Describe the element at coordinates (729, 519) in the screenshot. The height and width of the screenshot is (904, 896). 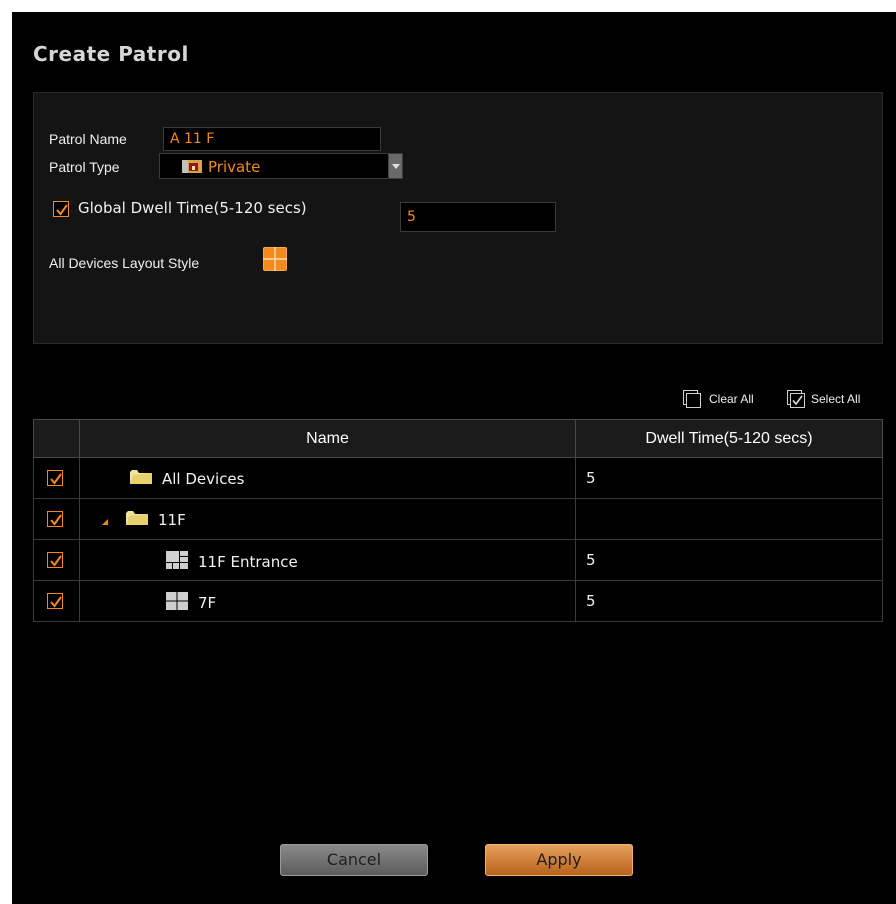
I see `row-dwell` at that location.